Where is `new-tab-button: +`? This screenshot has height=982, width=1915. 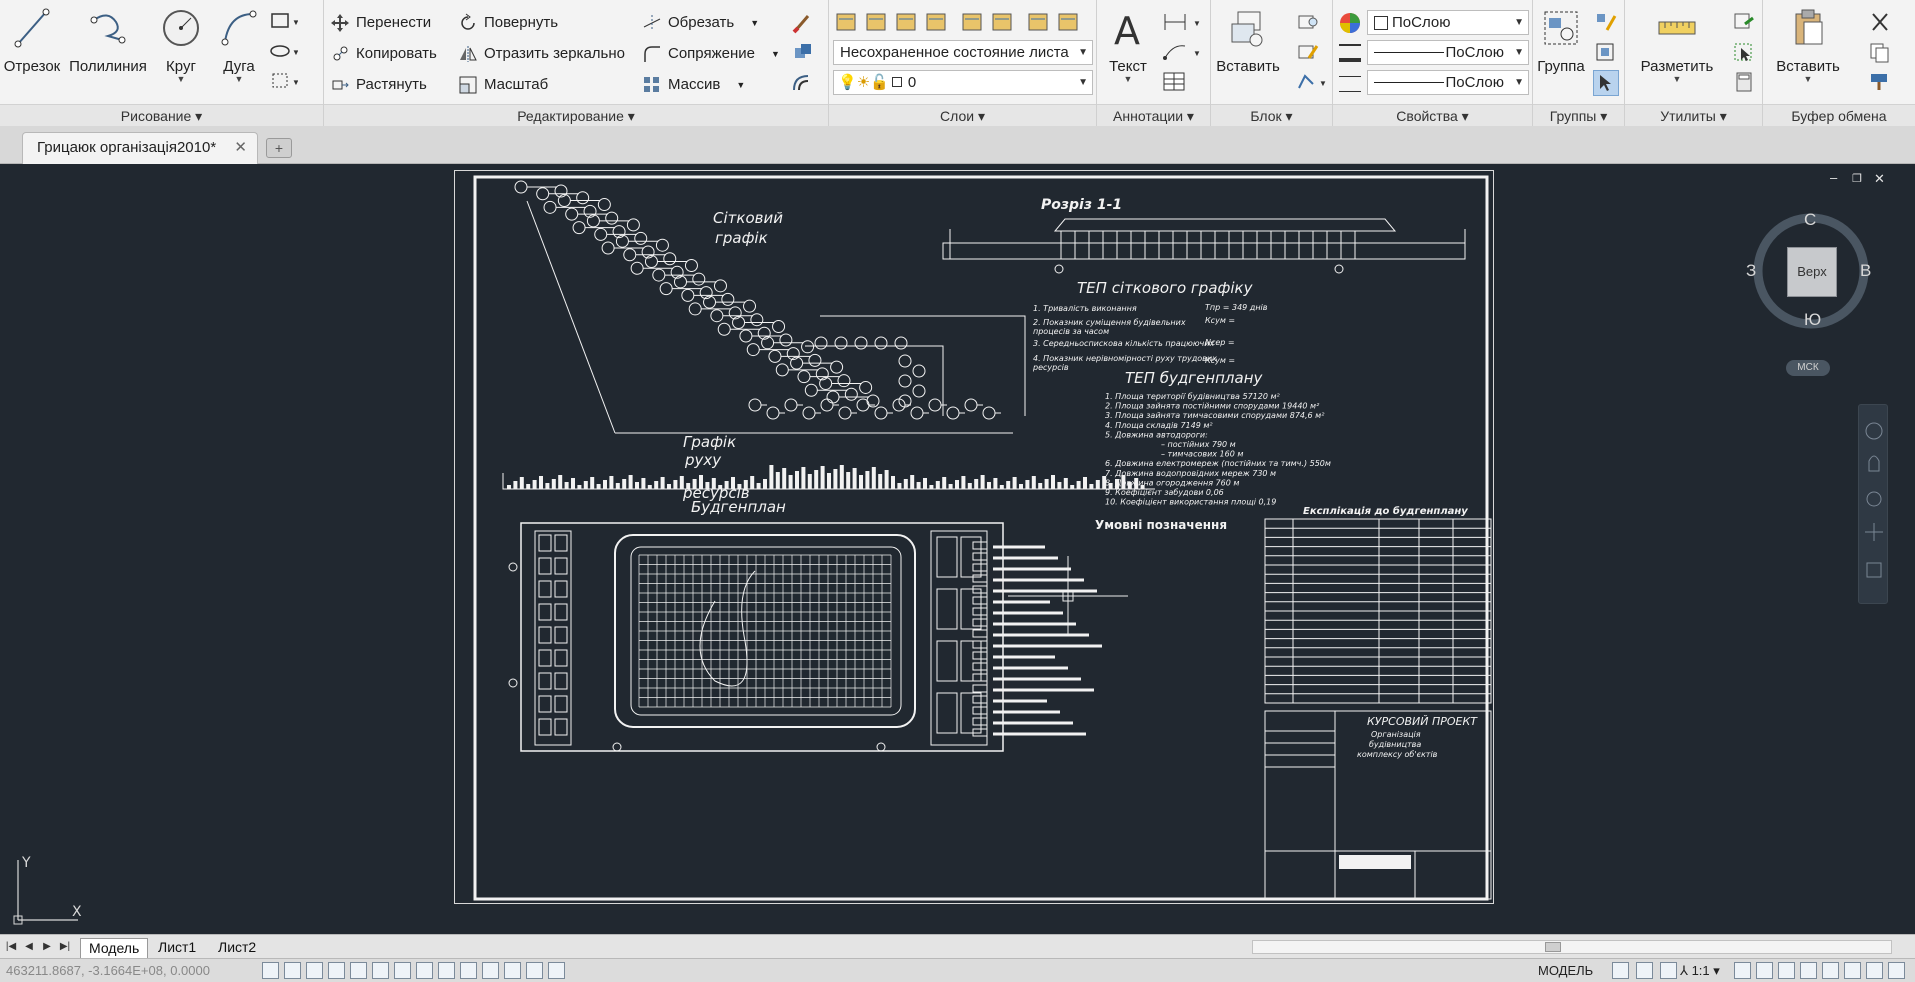
new-tab-button: + is located at coordinates (279, 148).